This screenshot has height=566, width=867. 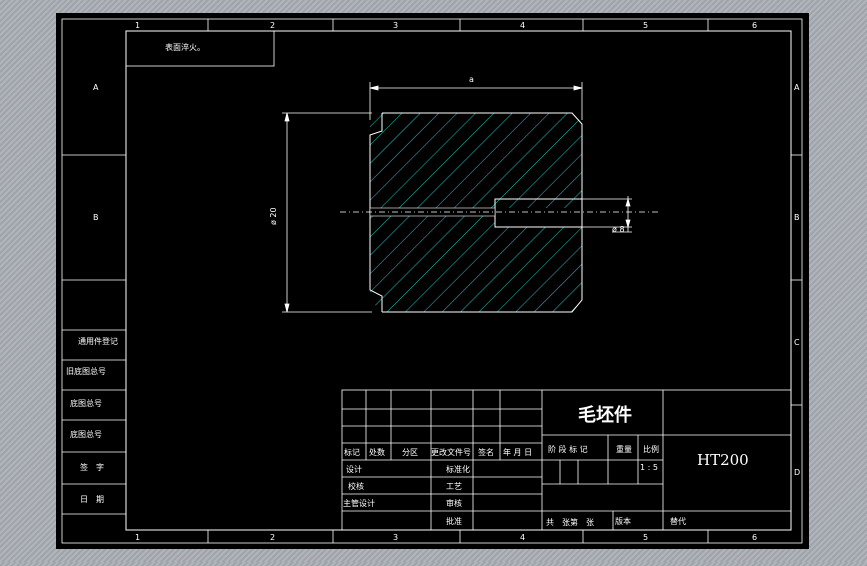 I want to click on zone-col-4-bottom: 4, so click(x=522, y=537).